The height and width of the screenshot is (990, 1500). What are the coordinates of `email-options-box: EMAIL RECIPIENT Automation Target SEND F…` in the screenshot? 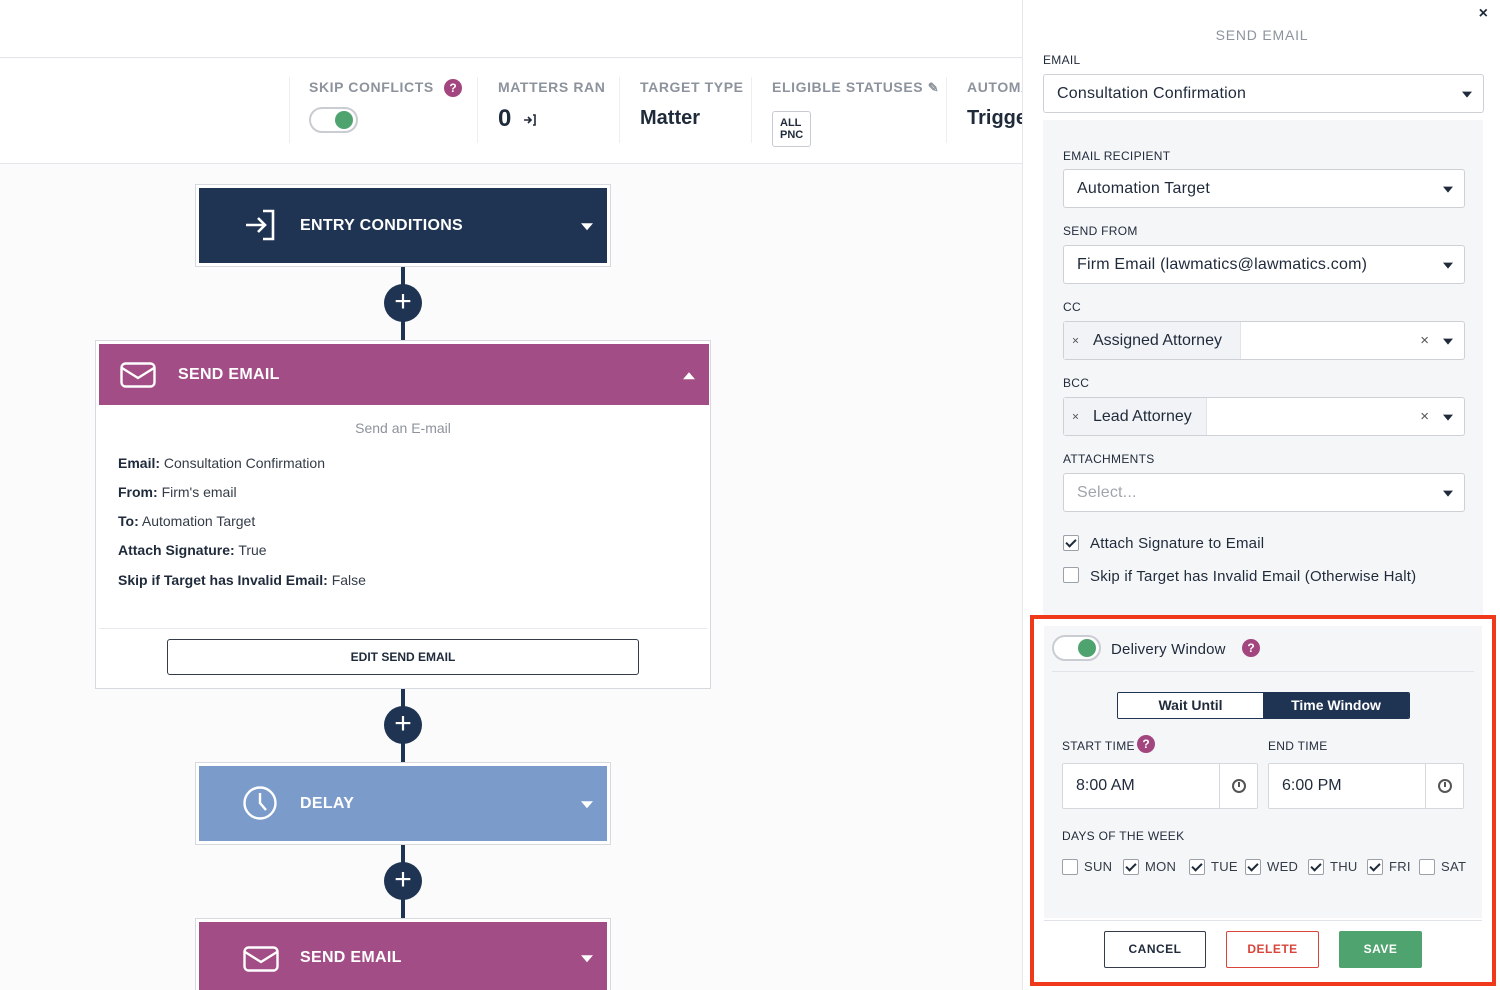 It's located at (1263, 368).